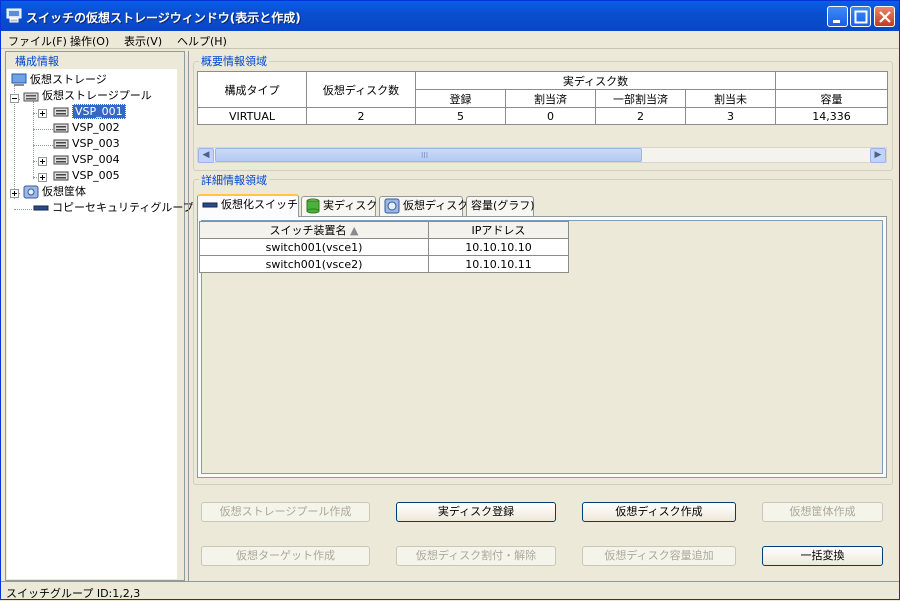 This screenshot has height=601, width=900. Describe the element at coordinates (640, 98) in the screenshot. I see `col-partially-assigned: 一部割当済` at that location.